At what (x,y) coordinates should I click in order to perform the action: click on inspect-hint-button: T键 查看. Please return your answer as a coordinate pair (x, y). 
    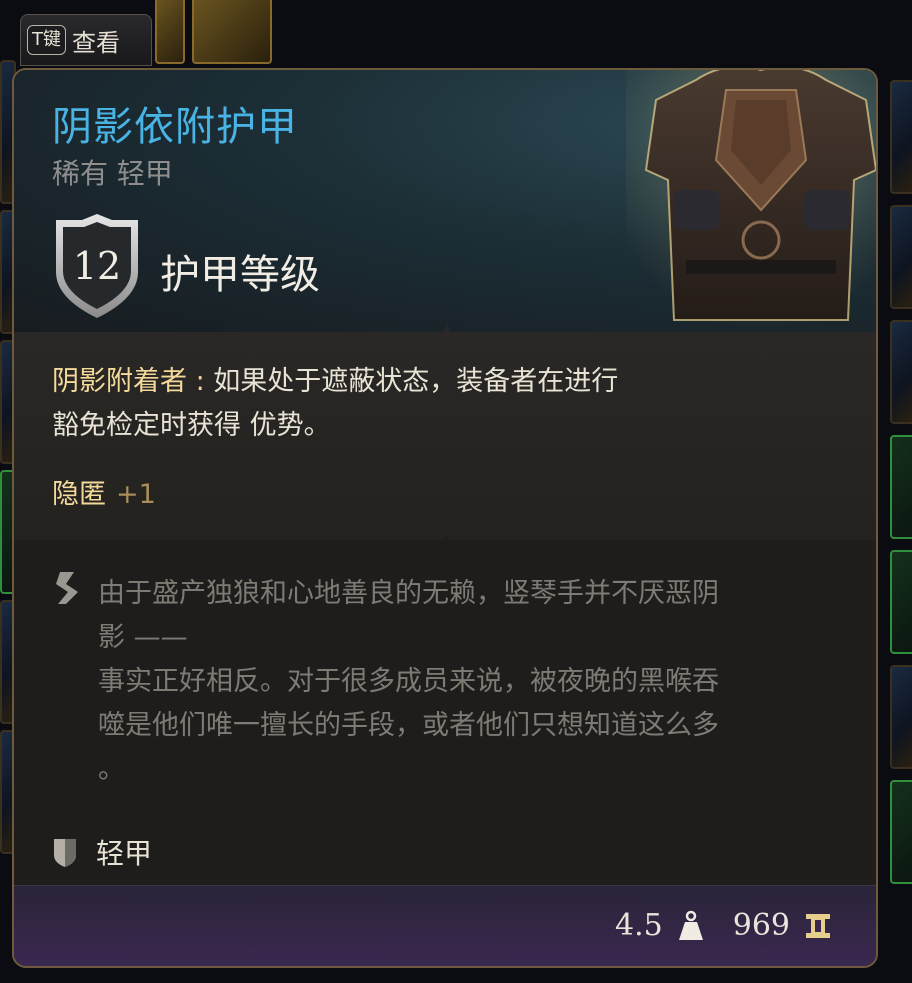
    Looking at the image, I should click on (86, 40).